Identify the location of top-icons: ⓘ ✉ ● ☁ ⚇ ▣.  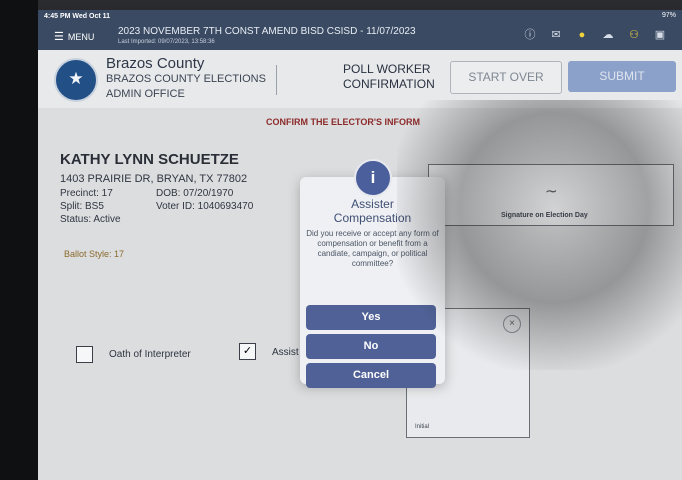
(595, 35).